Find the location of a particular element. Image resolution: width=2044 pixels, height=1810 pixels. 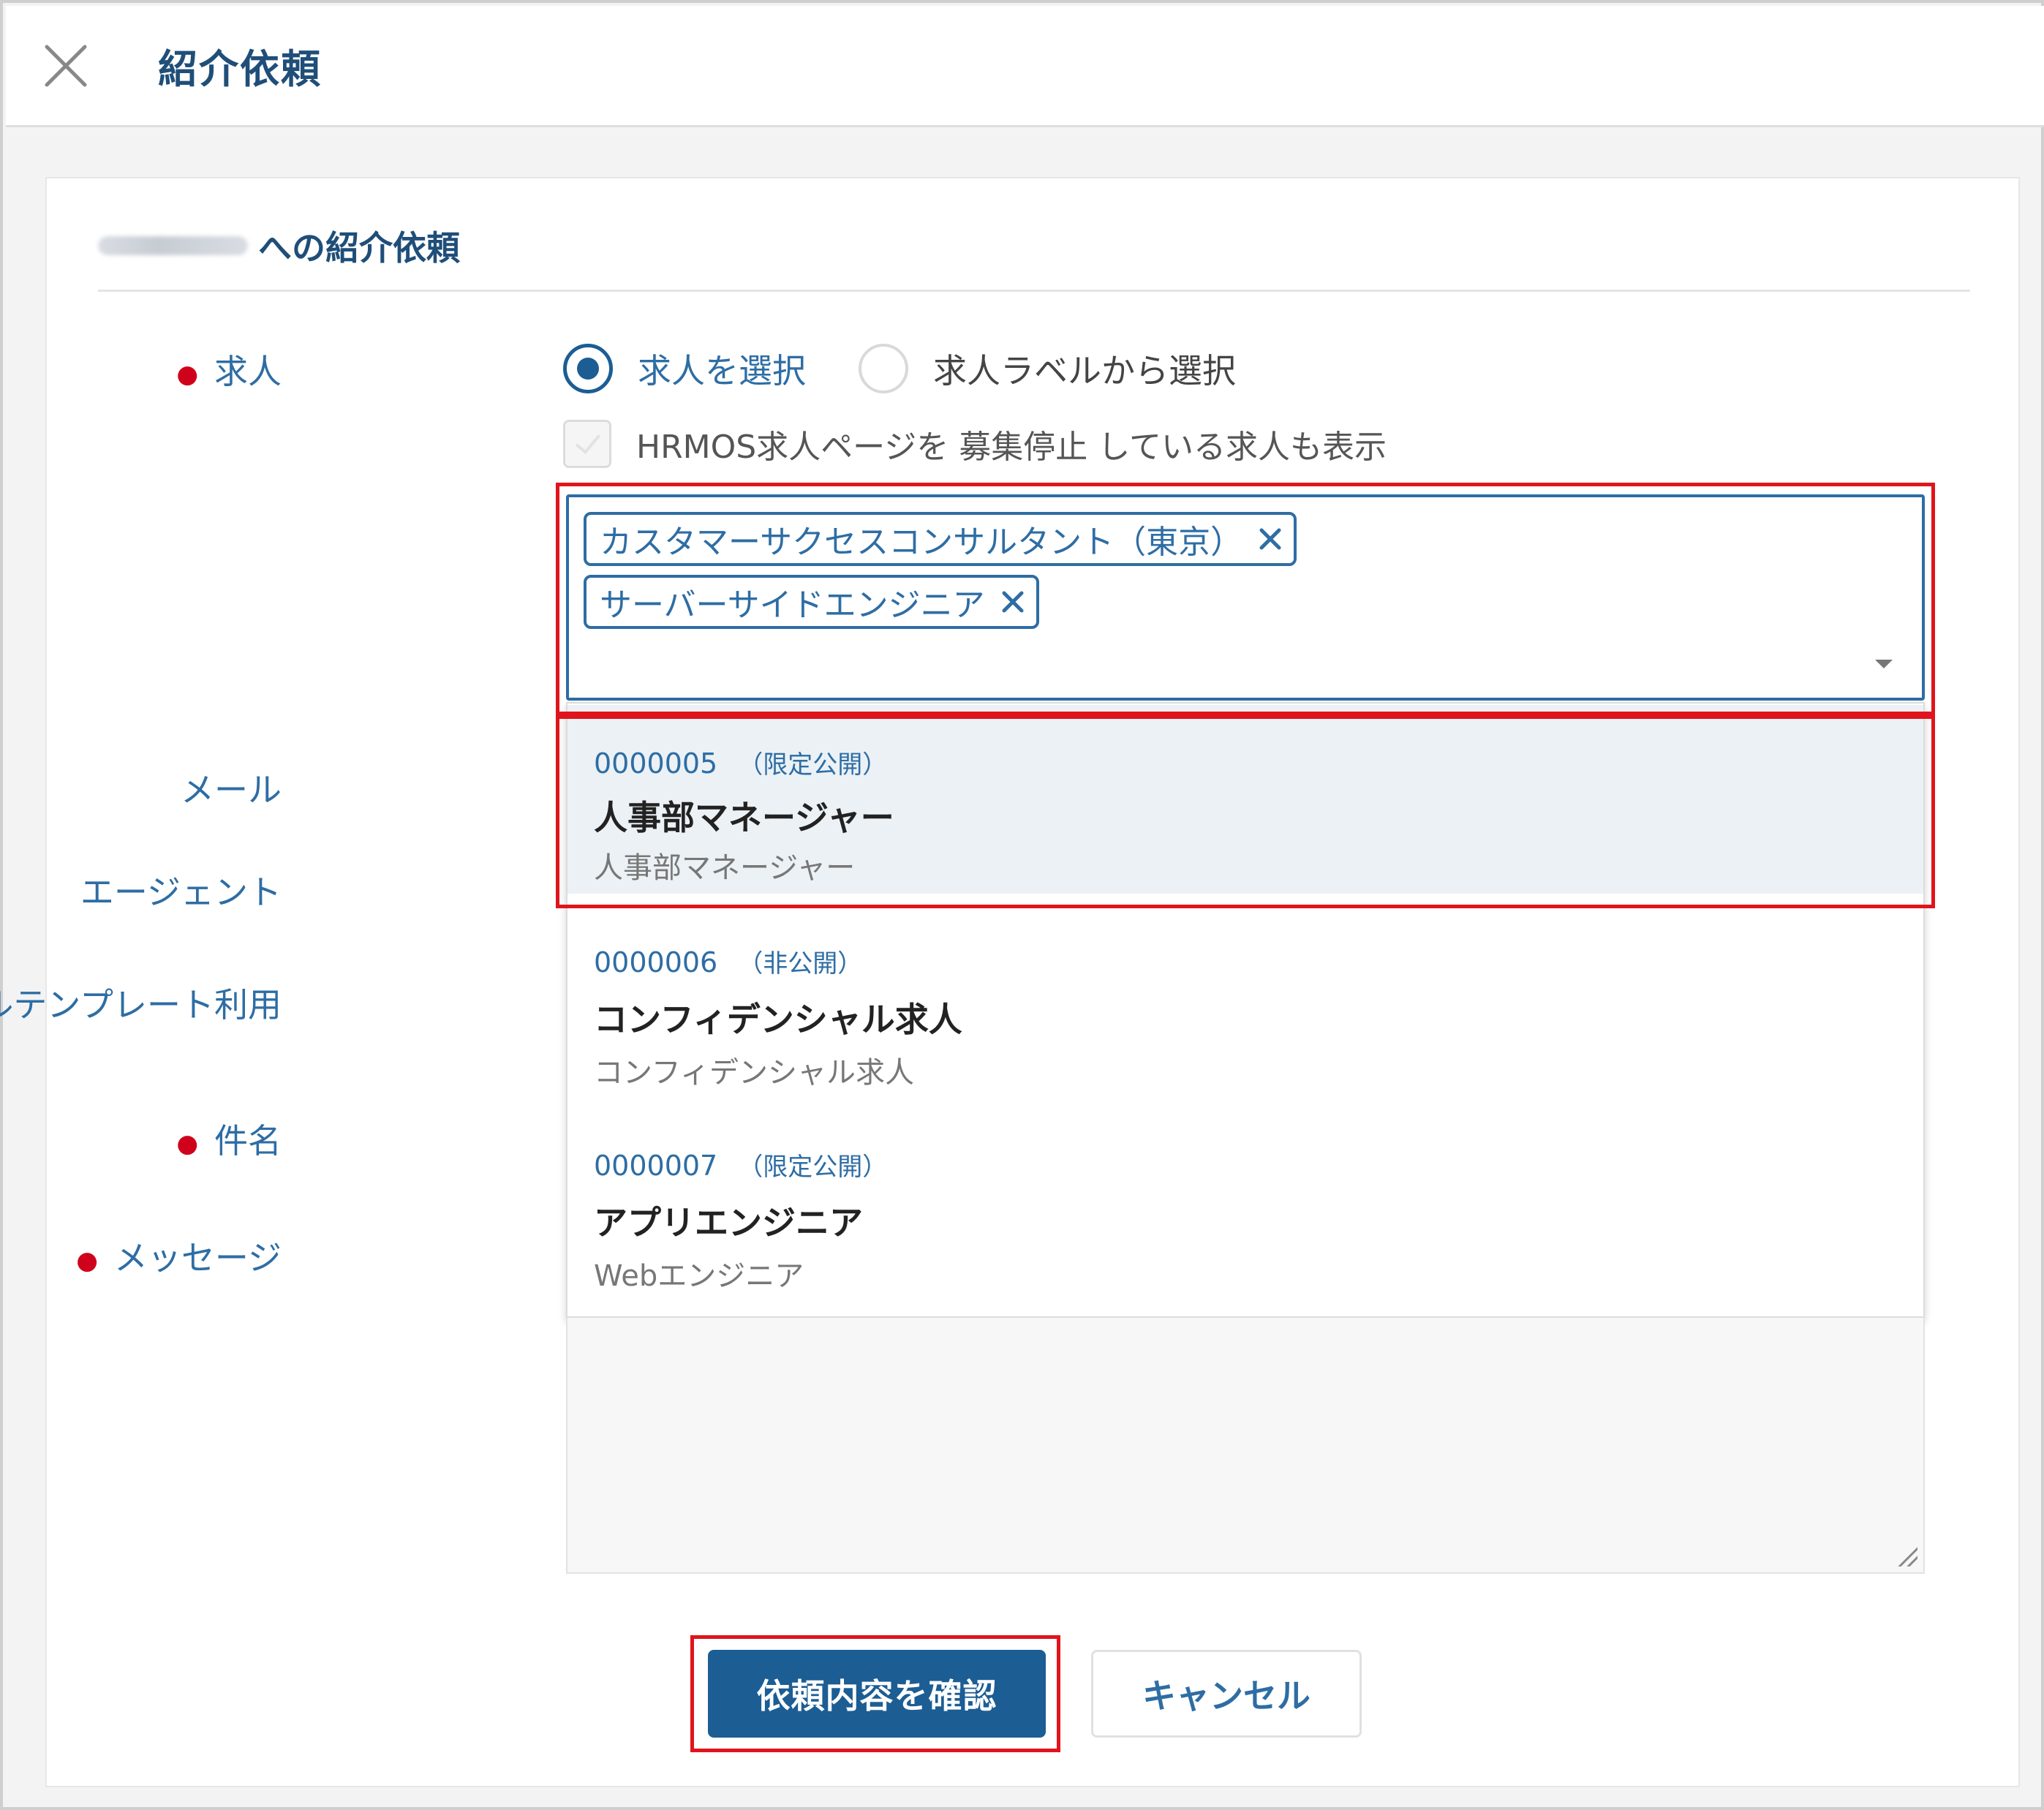

option-title: コンフィデンシャル求人 is located at coordinates (778, 1019).